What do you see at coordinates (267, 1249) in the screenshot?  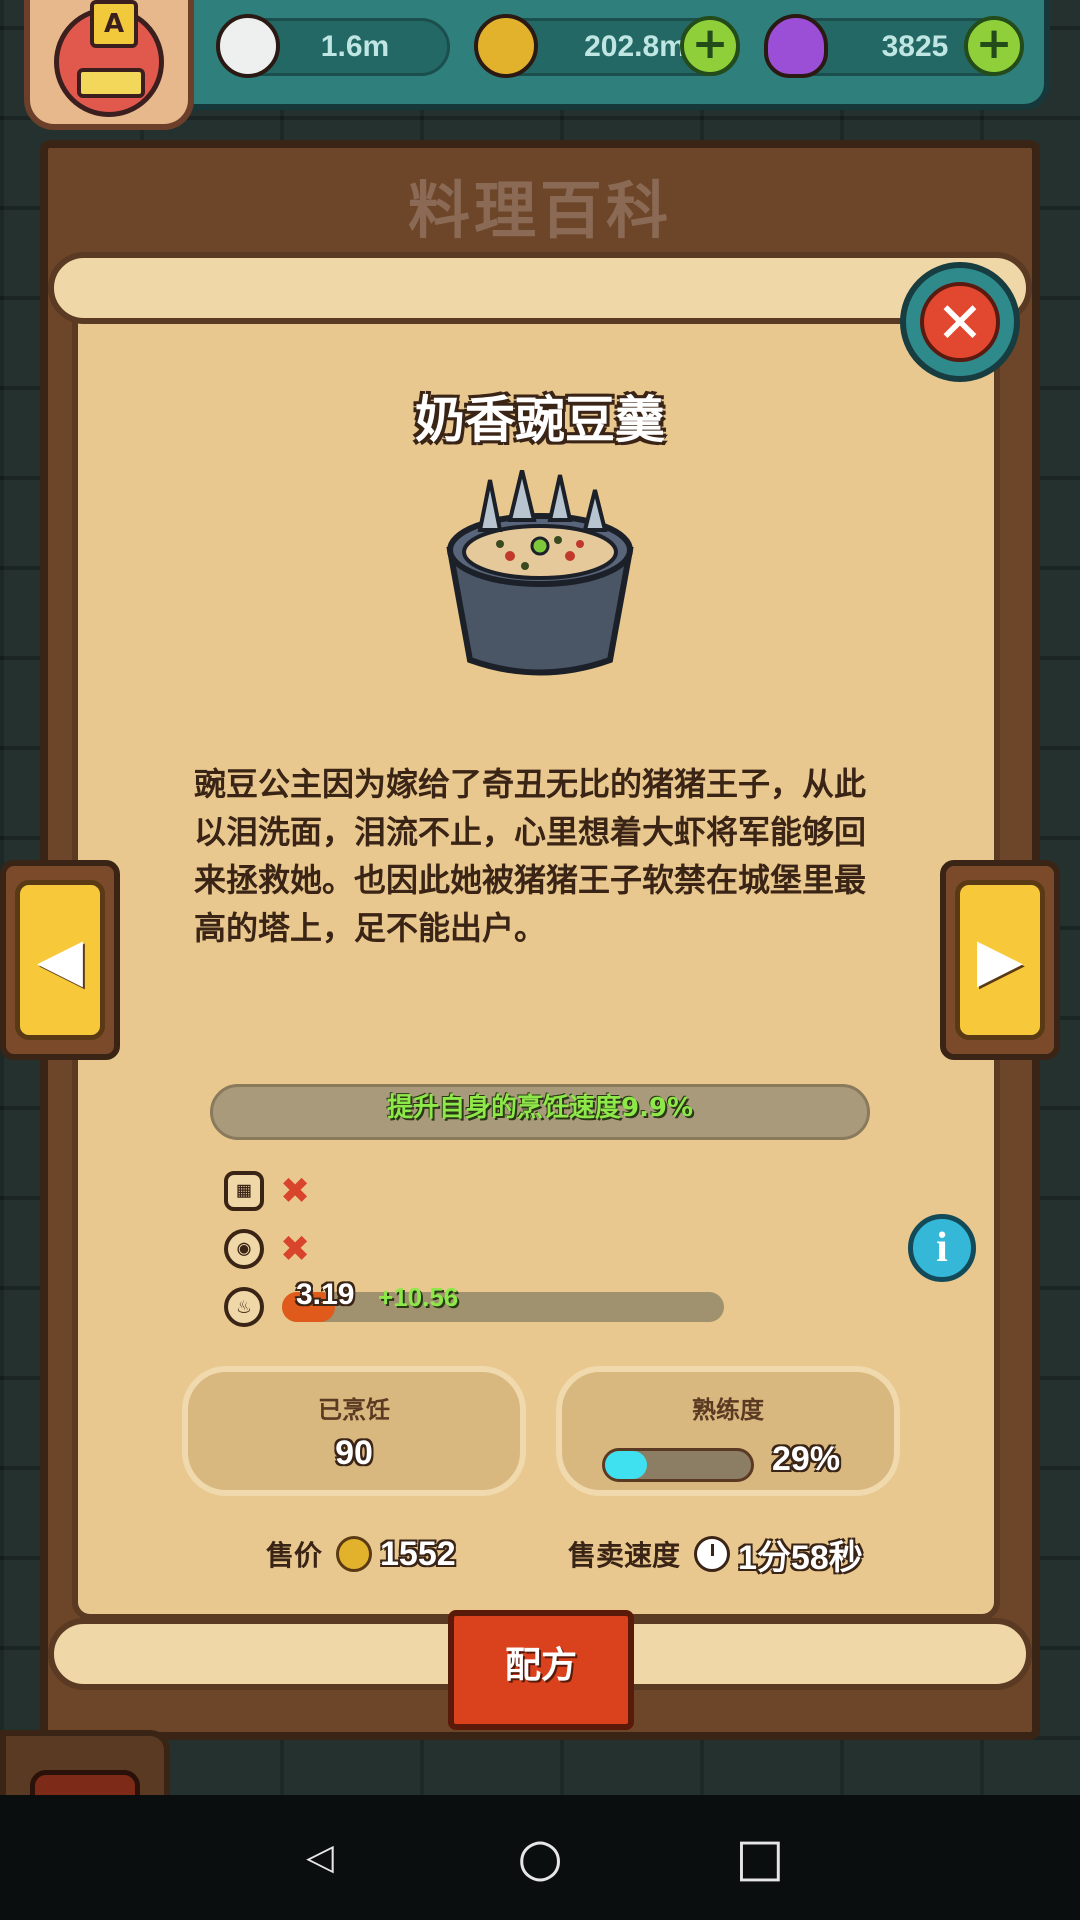 I see `eye-requirement-row: ◉ ✖` at bounding box center [267, 1249].